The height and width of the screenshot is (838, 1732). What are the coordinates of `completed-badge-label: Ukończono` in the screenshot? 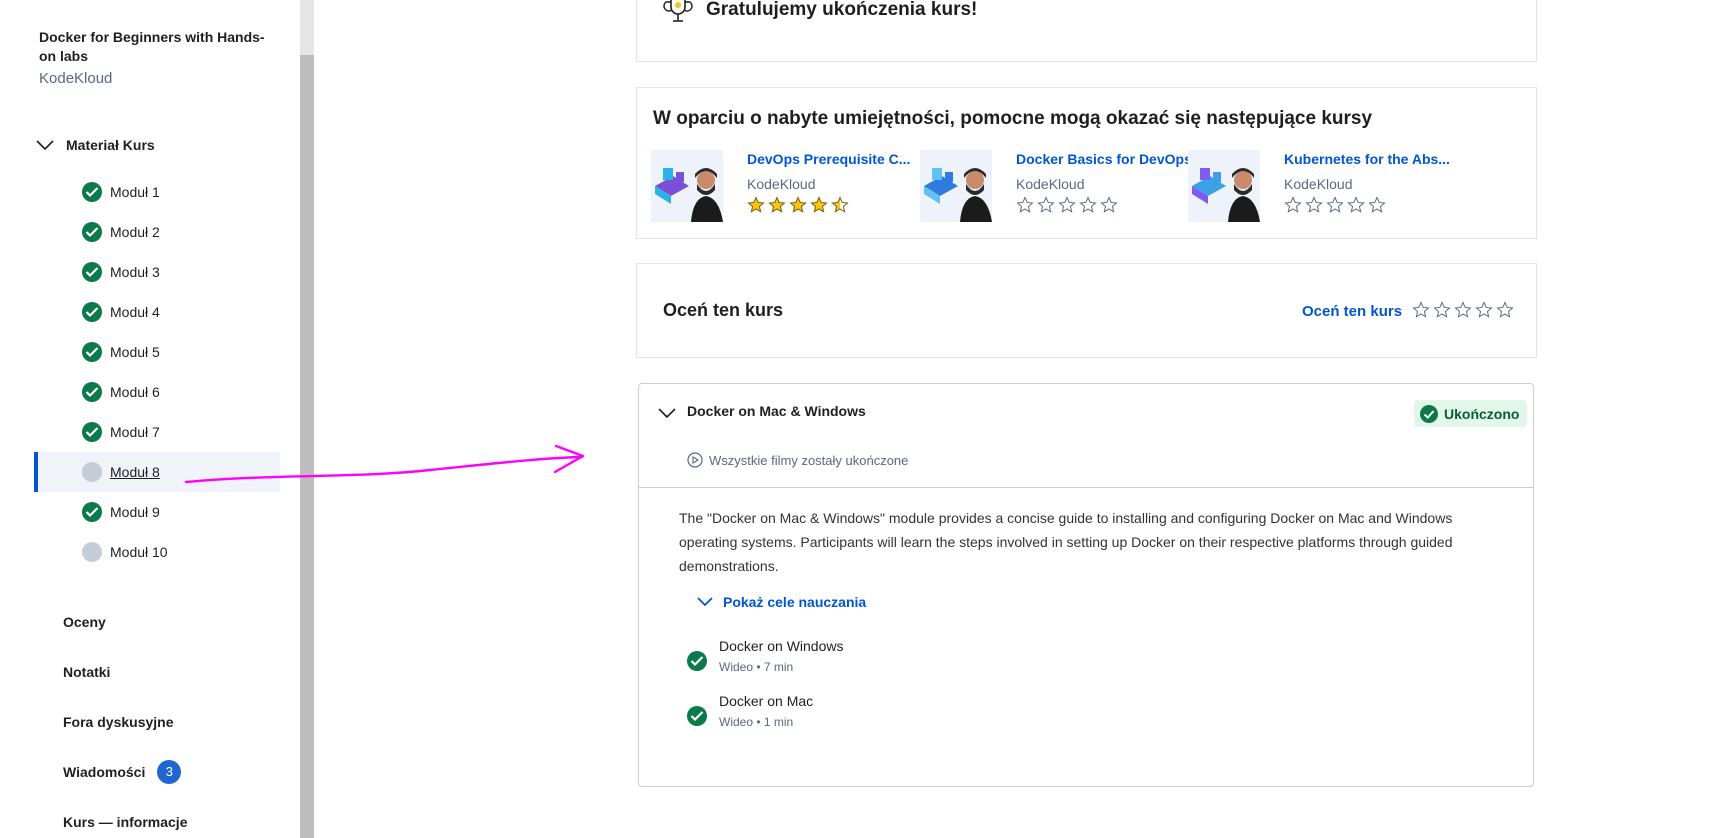 It's located at (1482, 413).